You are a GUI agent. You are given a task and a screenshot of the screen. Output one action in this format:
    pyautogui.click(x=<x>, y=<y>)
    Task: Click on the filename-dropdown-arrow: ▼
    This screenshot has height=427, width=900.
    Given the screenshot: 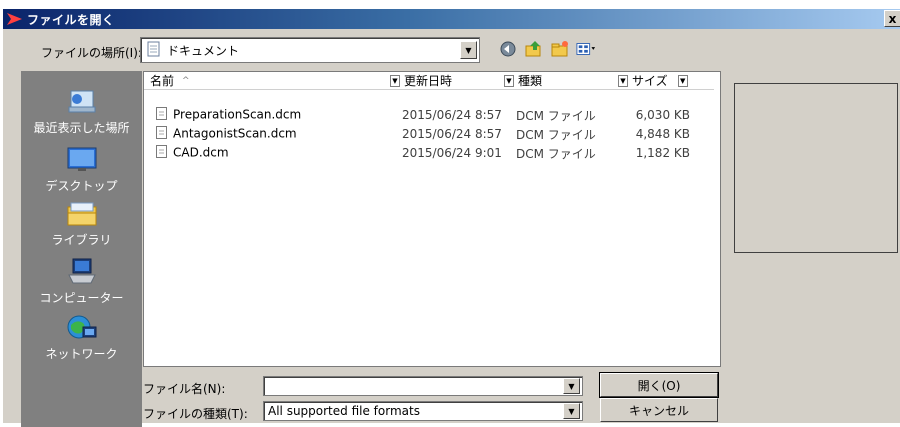 What is the action you would take?
    pyautogui.click(x=571, y=386)
    